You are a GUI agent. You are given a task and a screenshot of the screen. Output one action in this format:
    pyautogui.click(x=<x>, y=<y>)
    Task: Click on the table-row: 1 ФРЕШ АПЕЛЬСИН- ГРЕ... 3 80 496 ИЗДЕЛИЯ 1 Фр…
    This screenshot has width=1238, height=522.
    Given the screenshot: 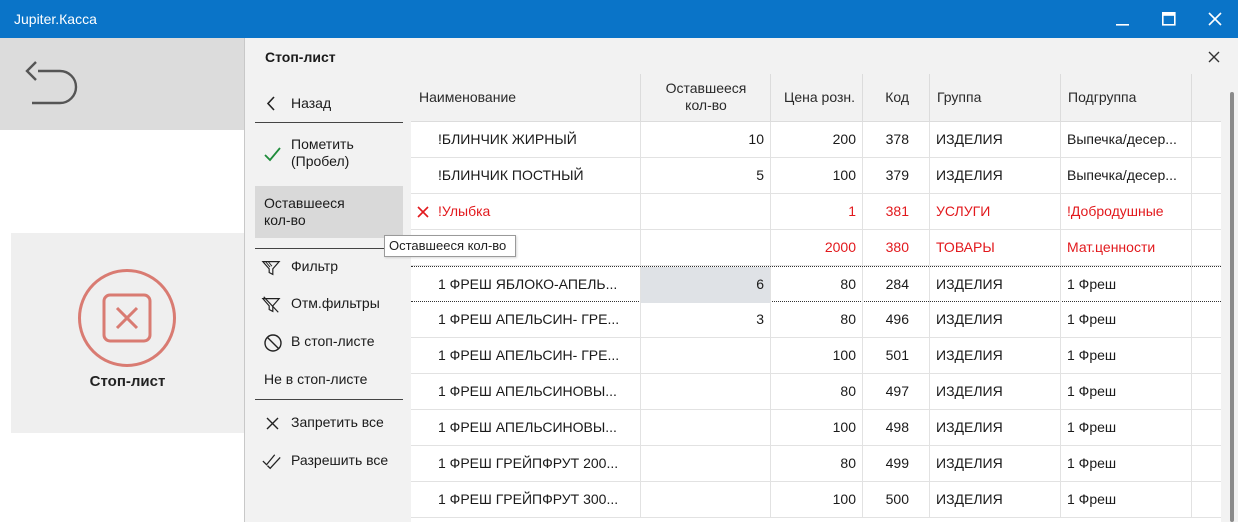 What is the action you would take?
    pyautogui.click(x=816, y=320)
    